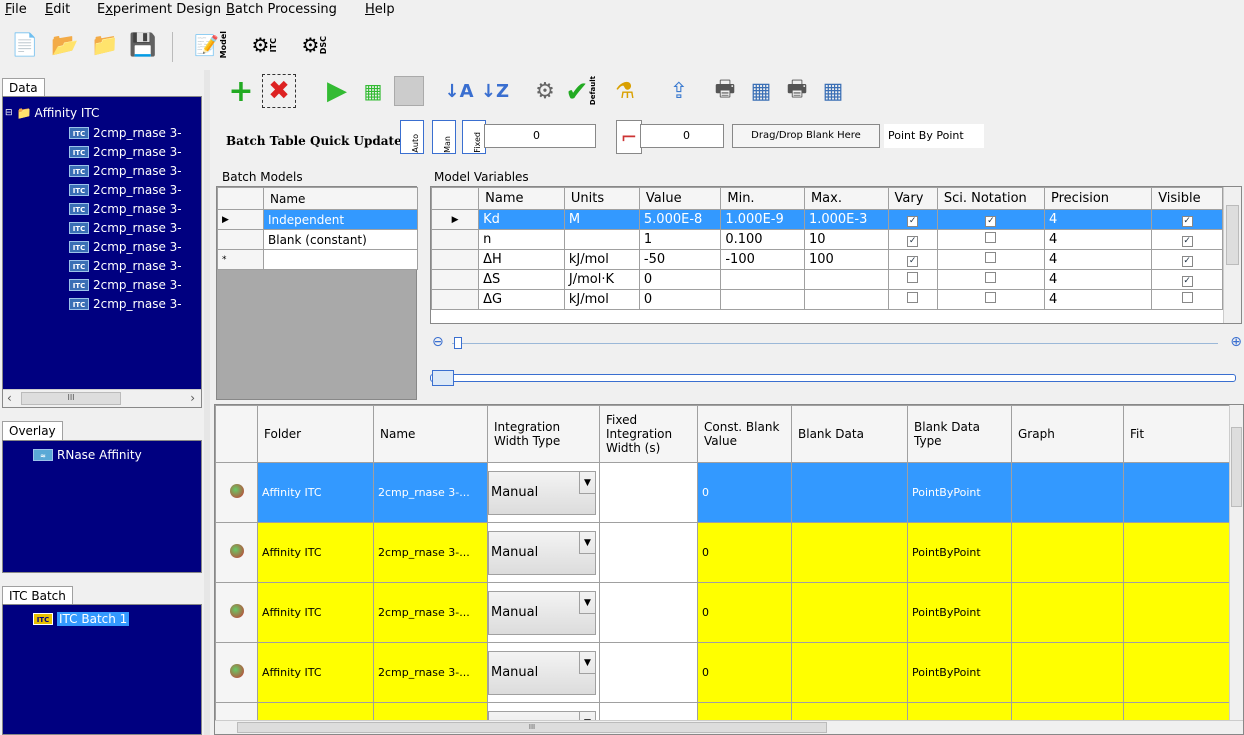 This screenshot has width=1244, height=735. I want to click on itc-button: ⚙ ITC, so click(265, 45).